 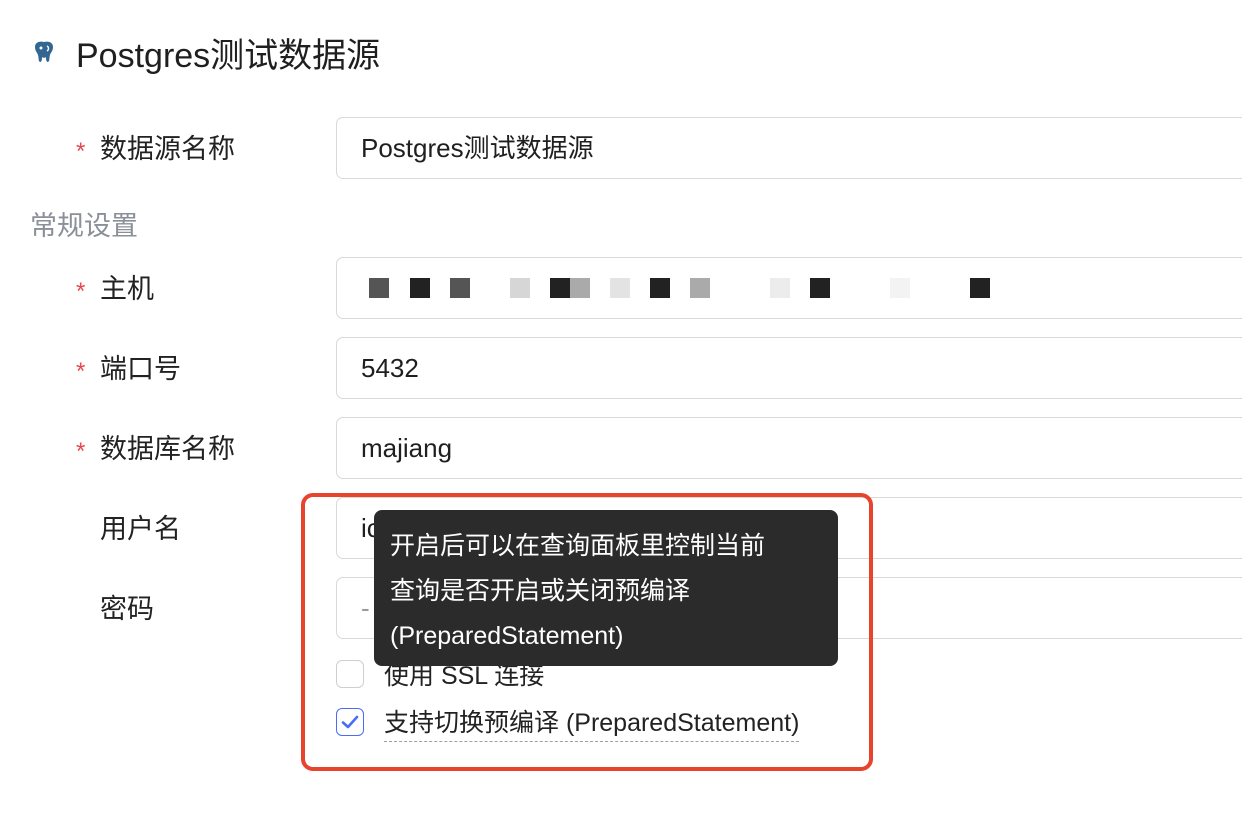 I want to click on section-general-settings: 常规设置, so click(x=84, y=226).